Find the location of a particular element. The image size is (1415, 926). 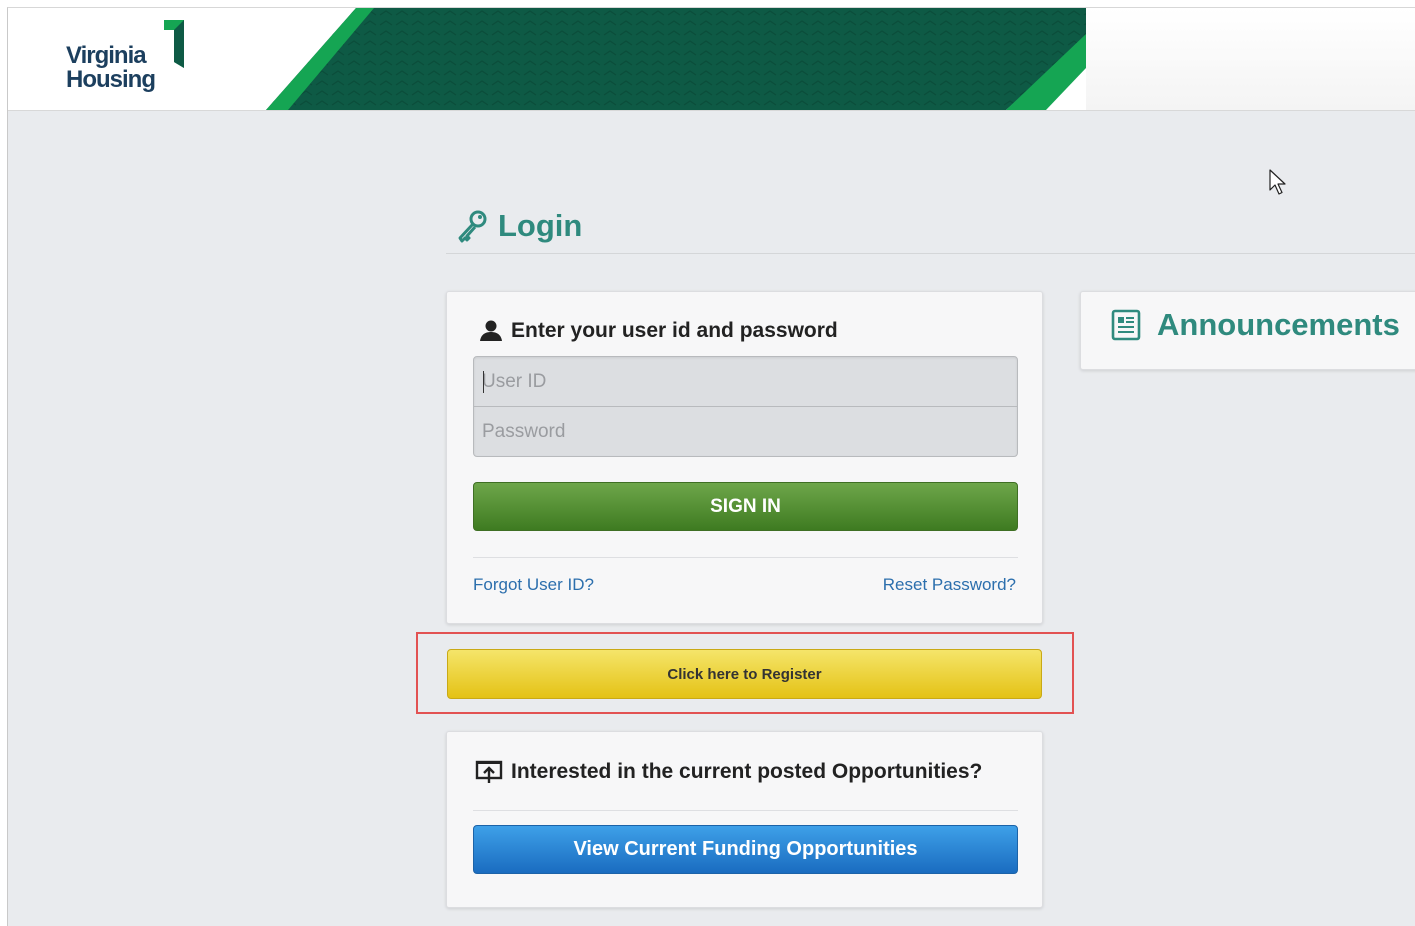

header-banner is located at coordinates (676, 59).